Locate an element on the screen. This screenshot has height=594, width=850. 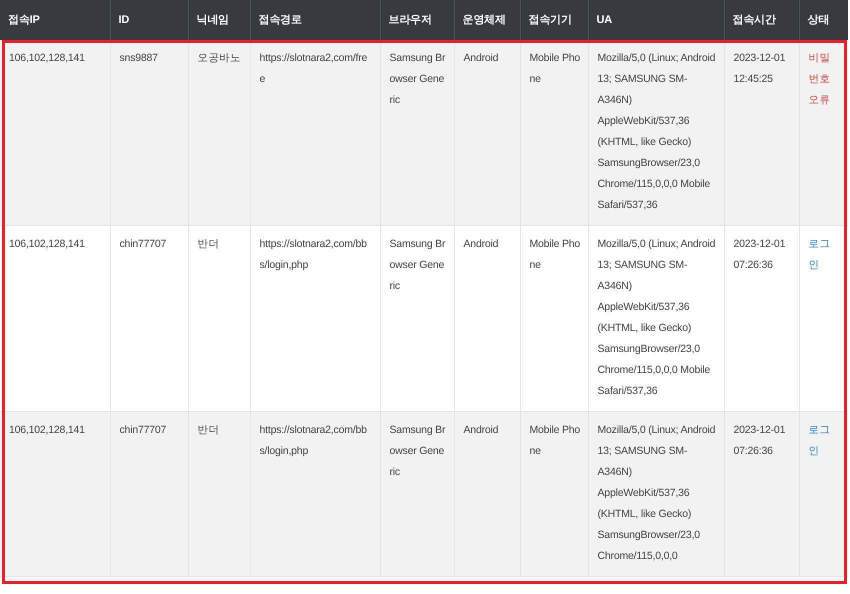
column-header: 접속IP is located at coordinates (55, 20).